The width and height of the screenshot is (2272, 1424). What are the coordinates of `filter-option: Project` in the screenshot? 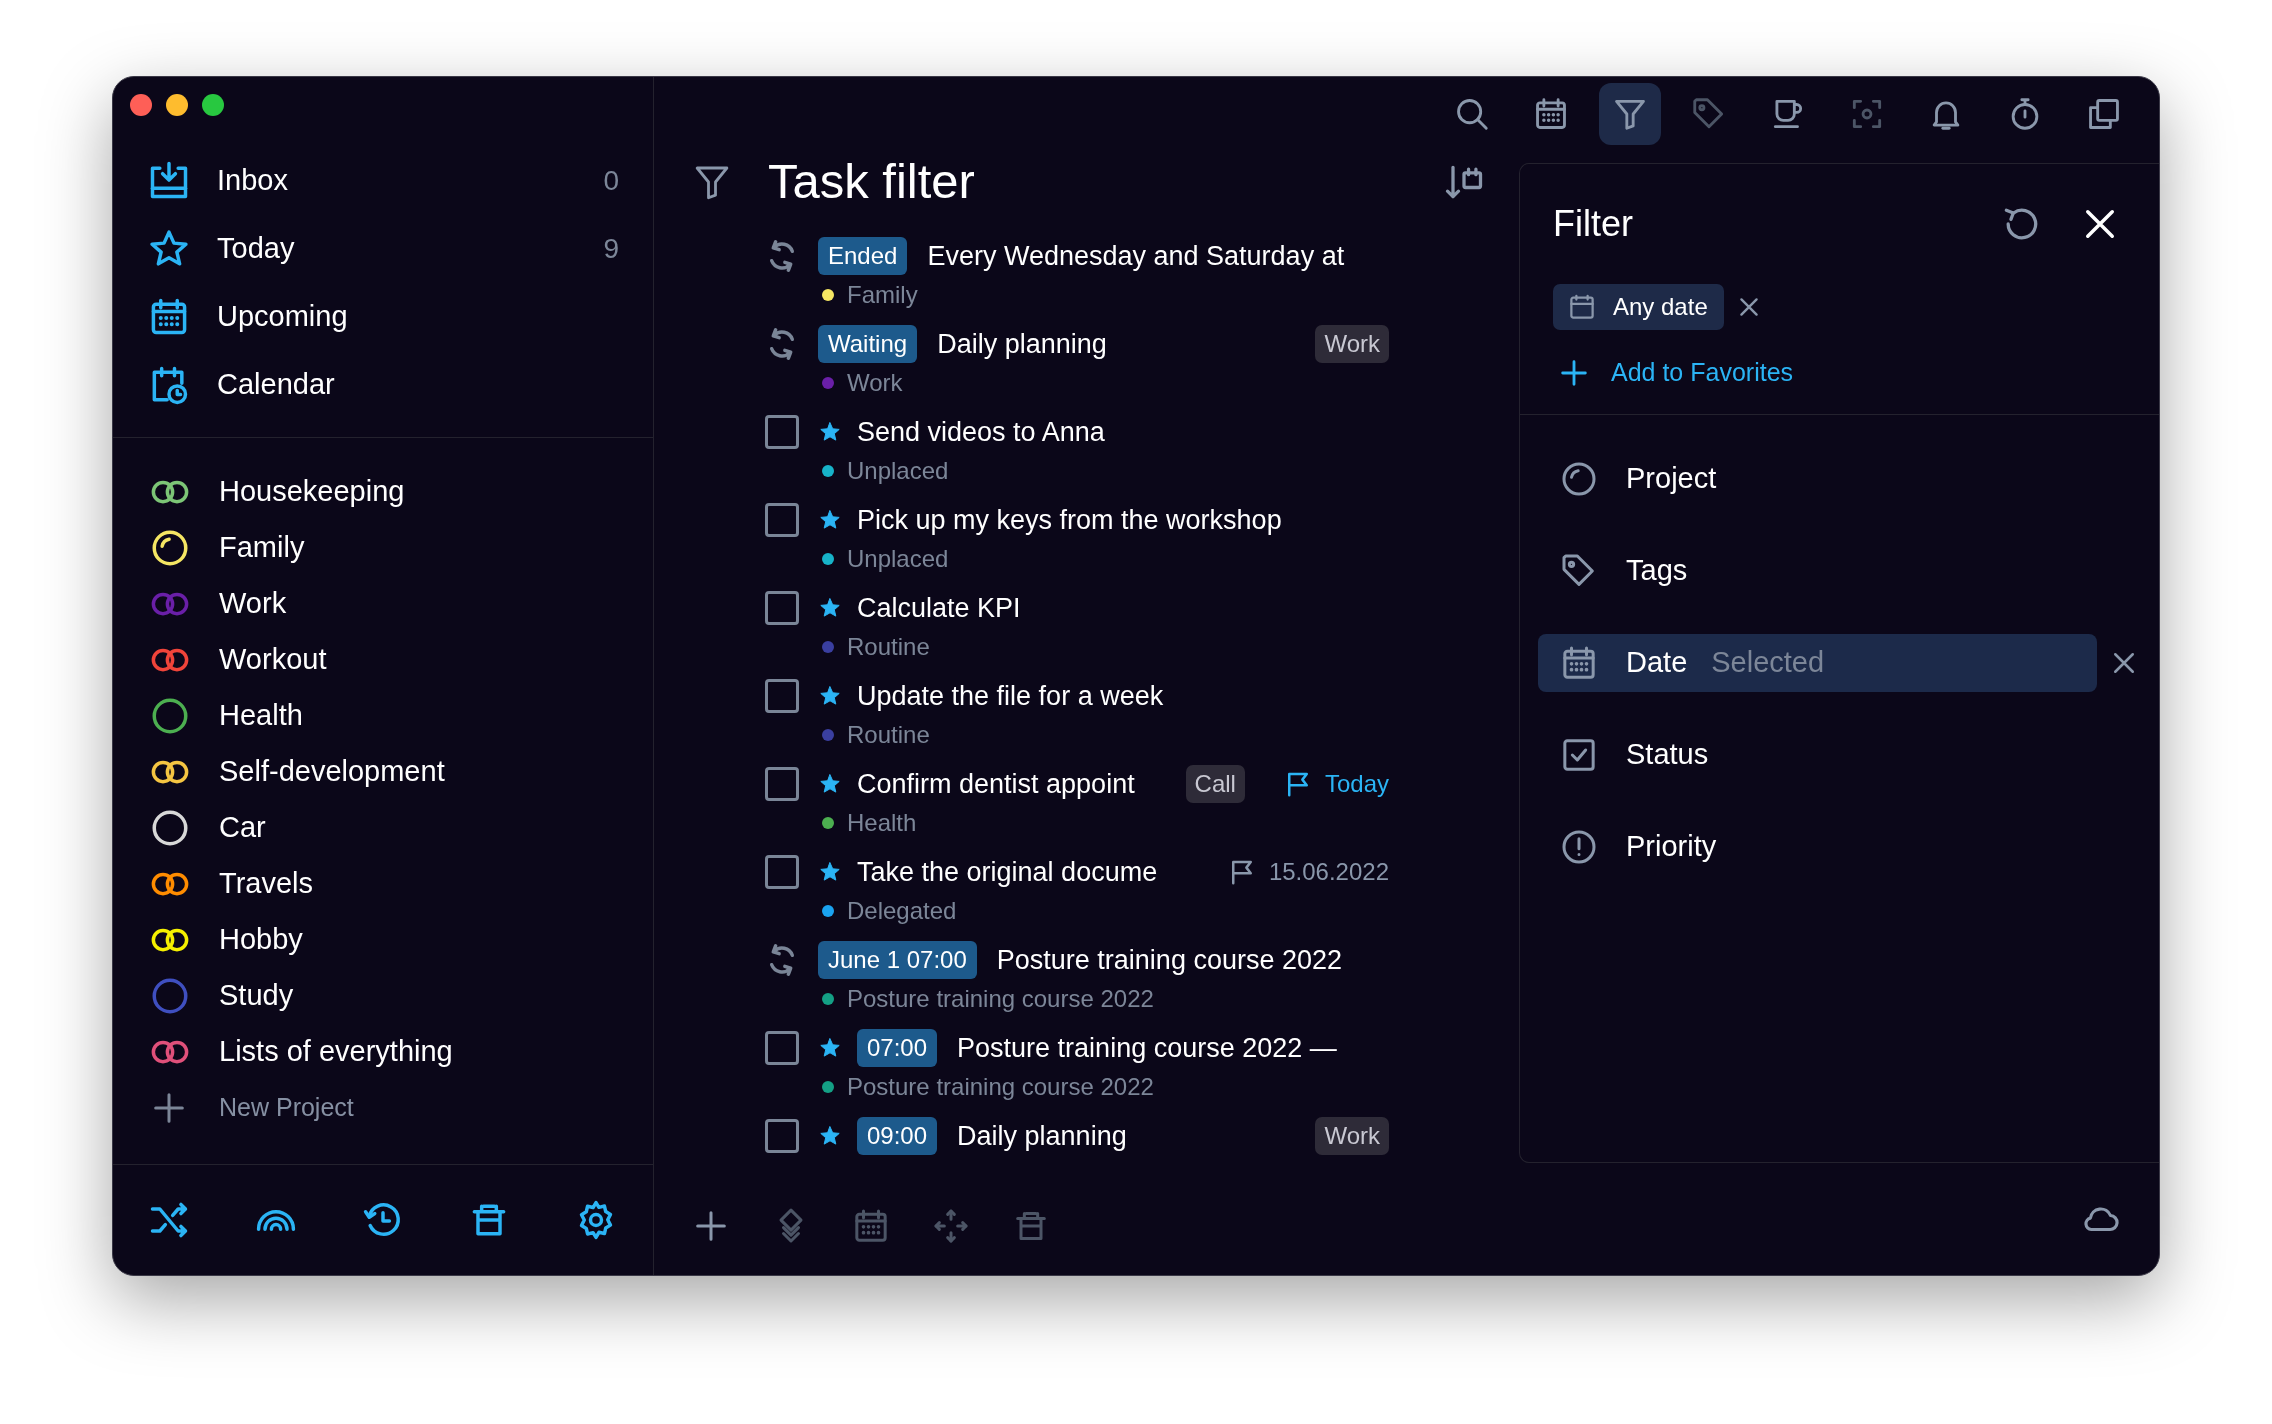 It's located at (1817, 479).